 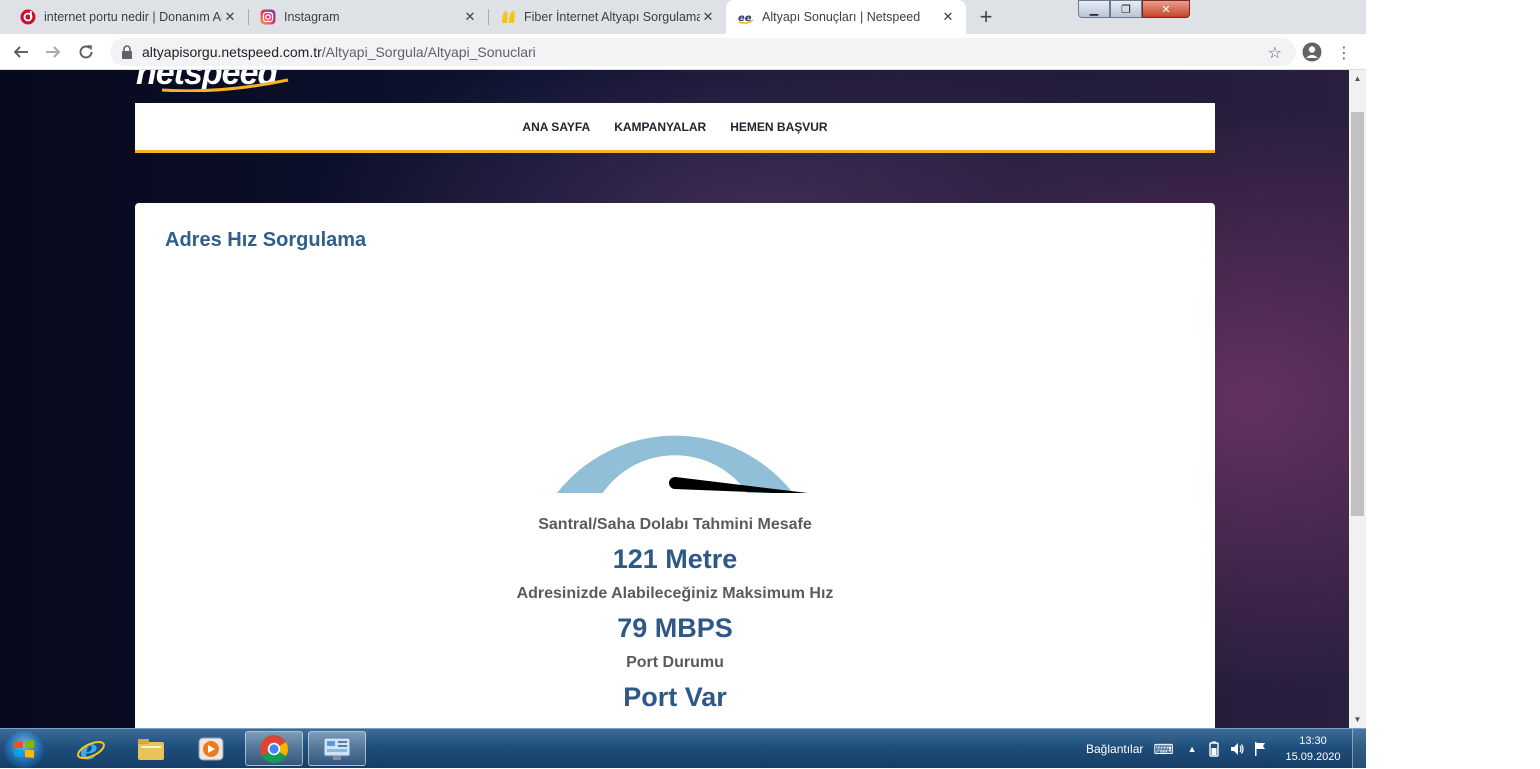 I want to click on tab-title: internet portu nedir | Donanım Arşivi, so click(x=133, y=17).